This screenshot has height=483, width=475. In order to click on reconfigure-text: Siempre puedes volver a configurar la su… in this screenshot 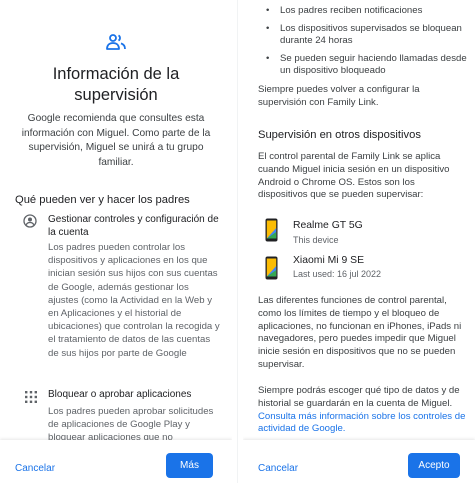, I will do `click(339, 96)`.